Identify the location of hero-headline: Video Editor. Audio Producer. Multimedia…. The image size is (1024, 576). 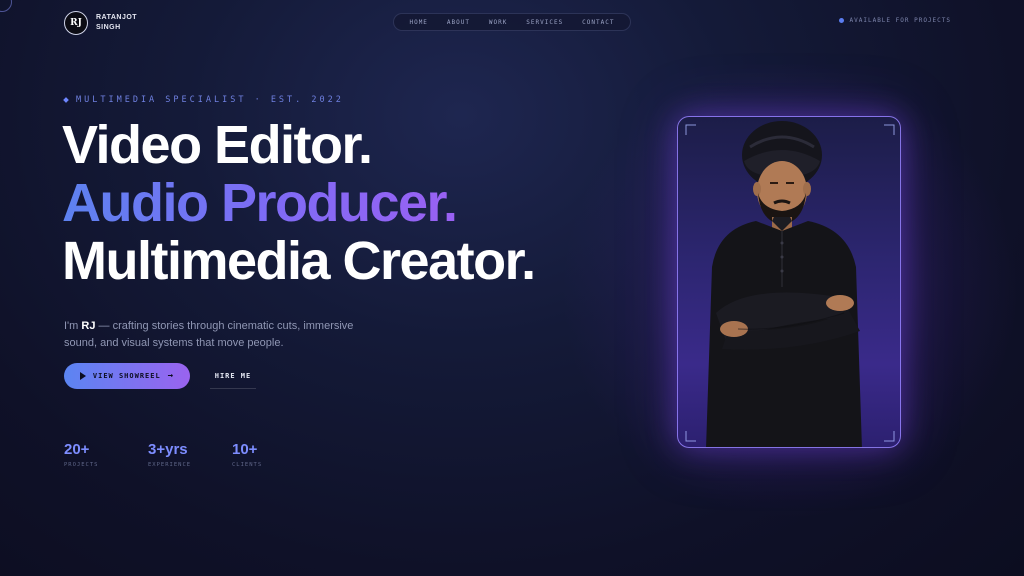
(299, 203).